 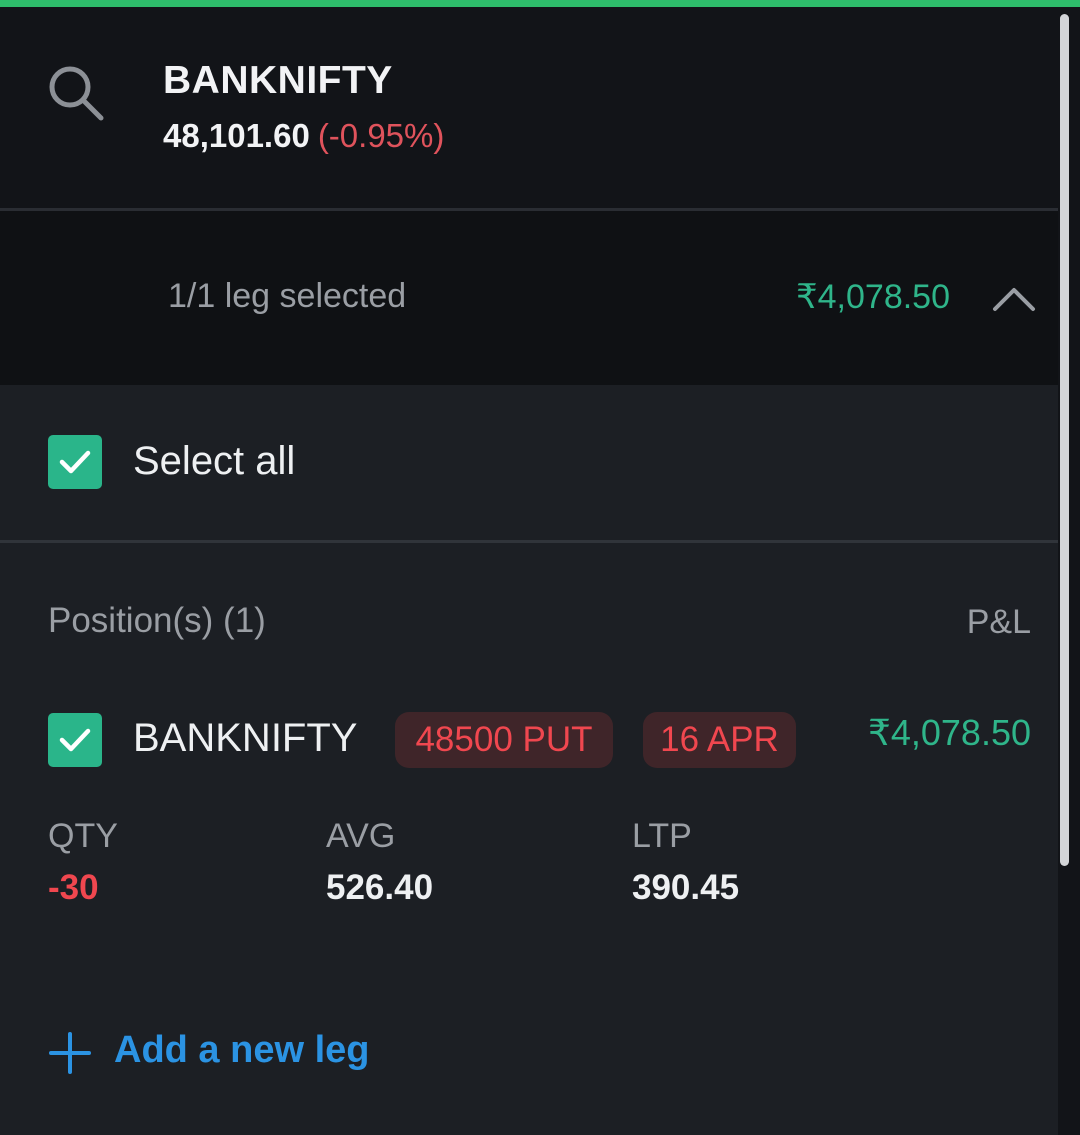 I want to click on add-new-leg-label: Add a new leg, so click(x=242, y=1050).